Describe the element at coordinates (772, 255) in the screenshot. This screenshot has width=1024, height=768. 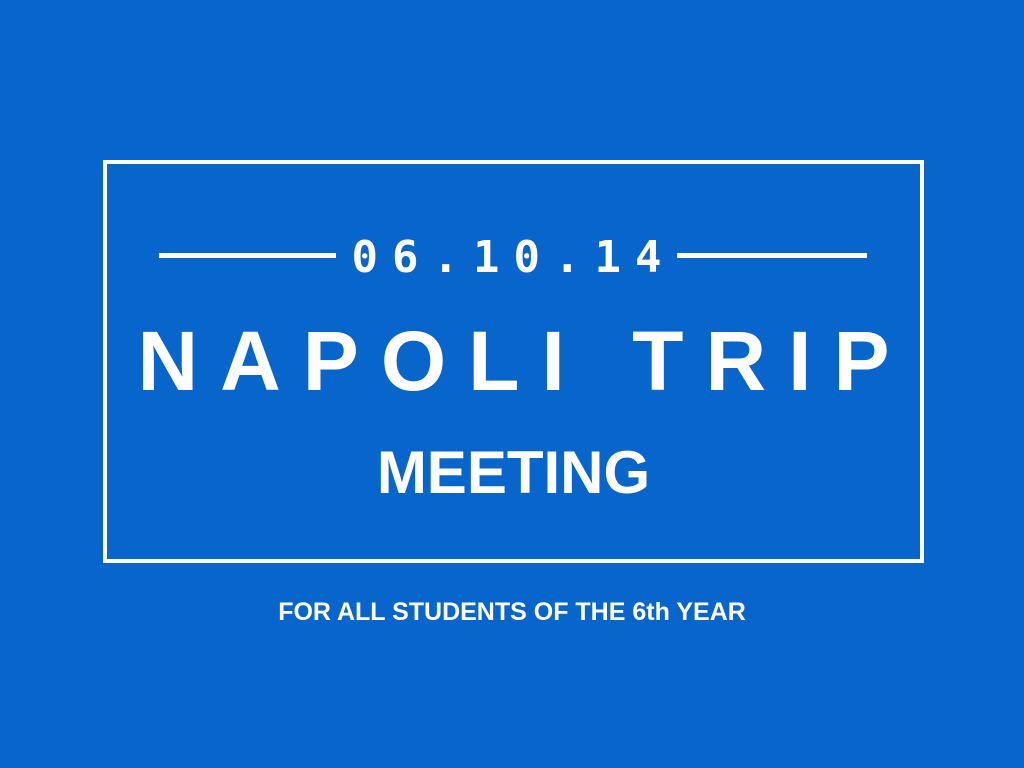
I see `right-divider-line` at that location.